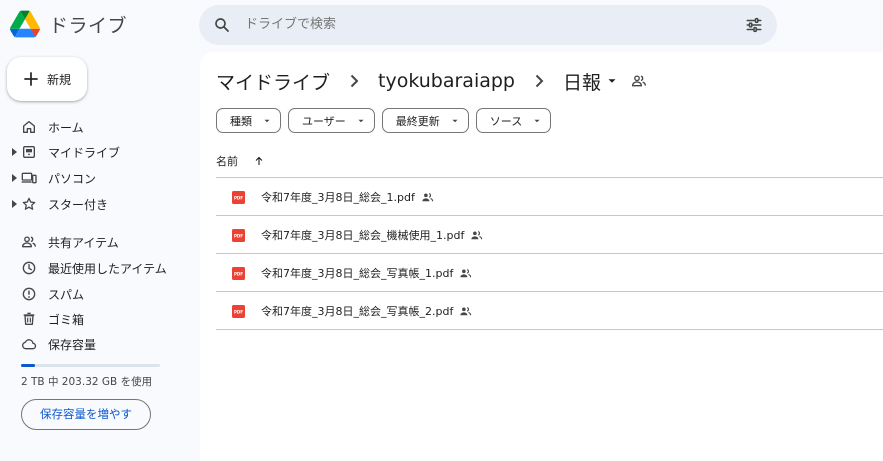  What do you see at coordinates (417, 121) in the screenshot?
I see `filter-label: 最終更新` at bounding box center [417, 121].